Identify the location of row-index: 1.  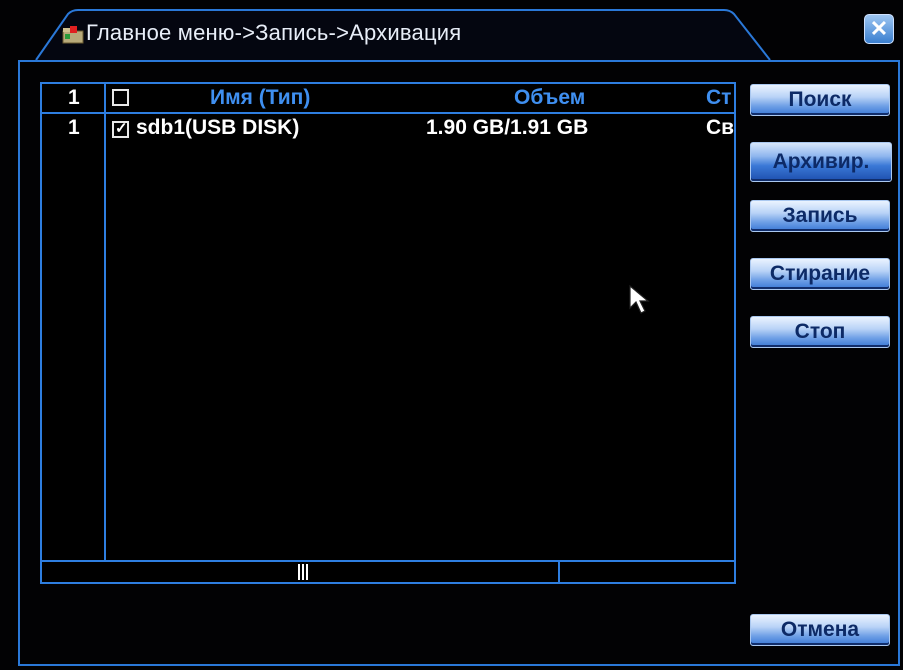
(74, 127).